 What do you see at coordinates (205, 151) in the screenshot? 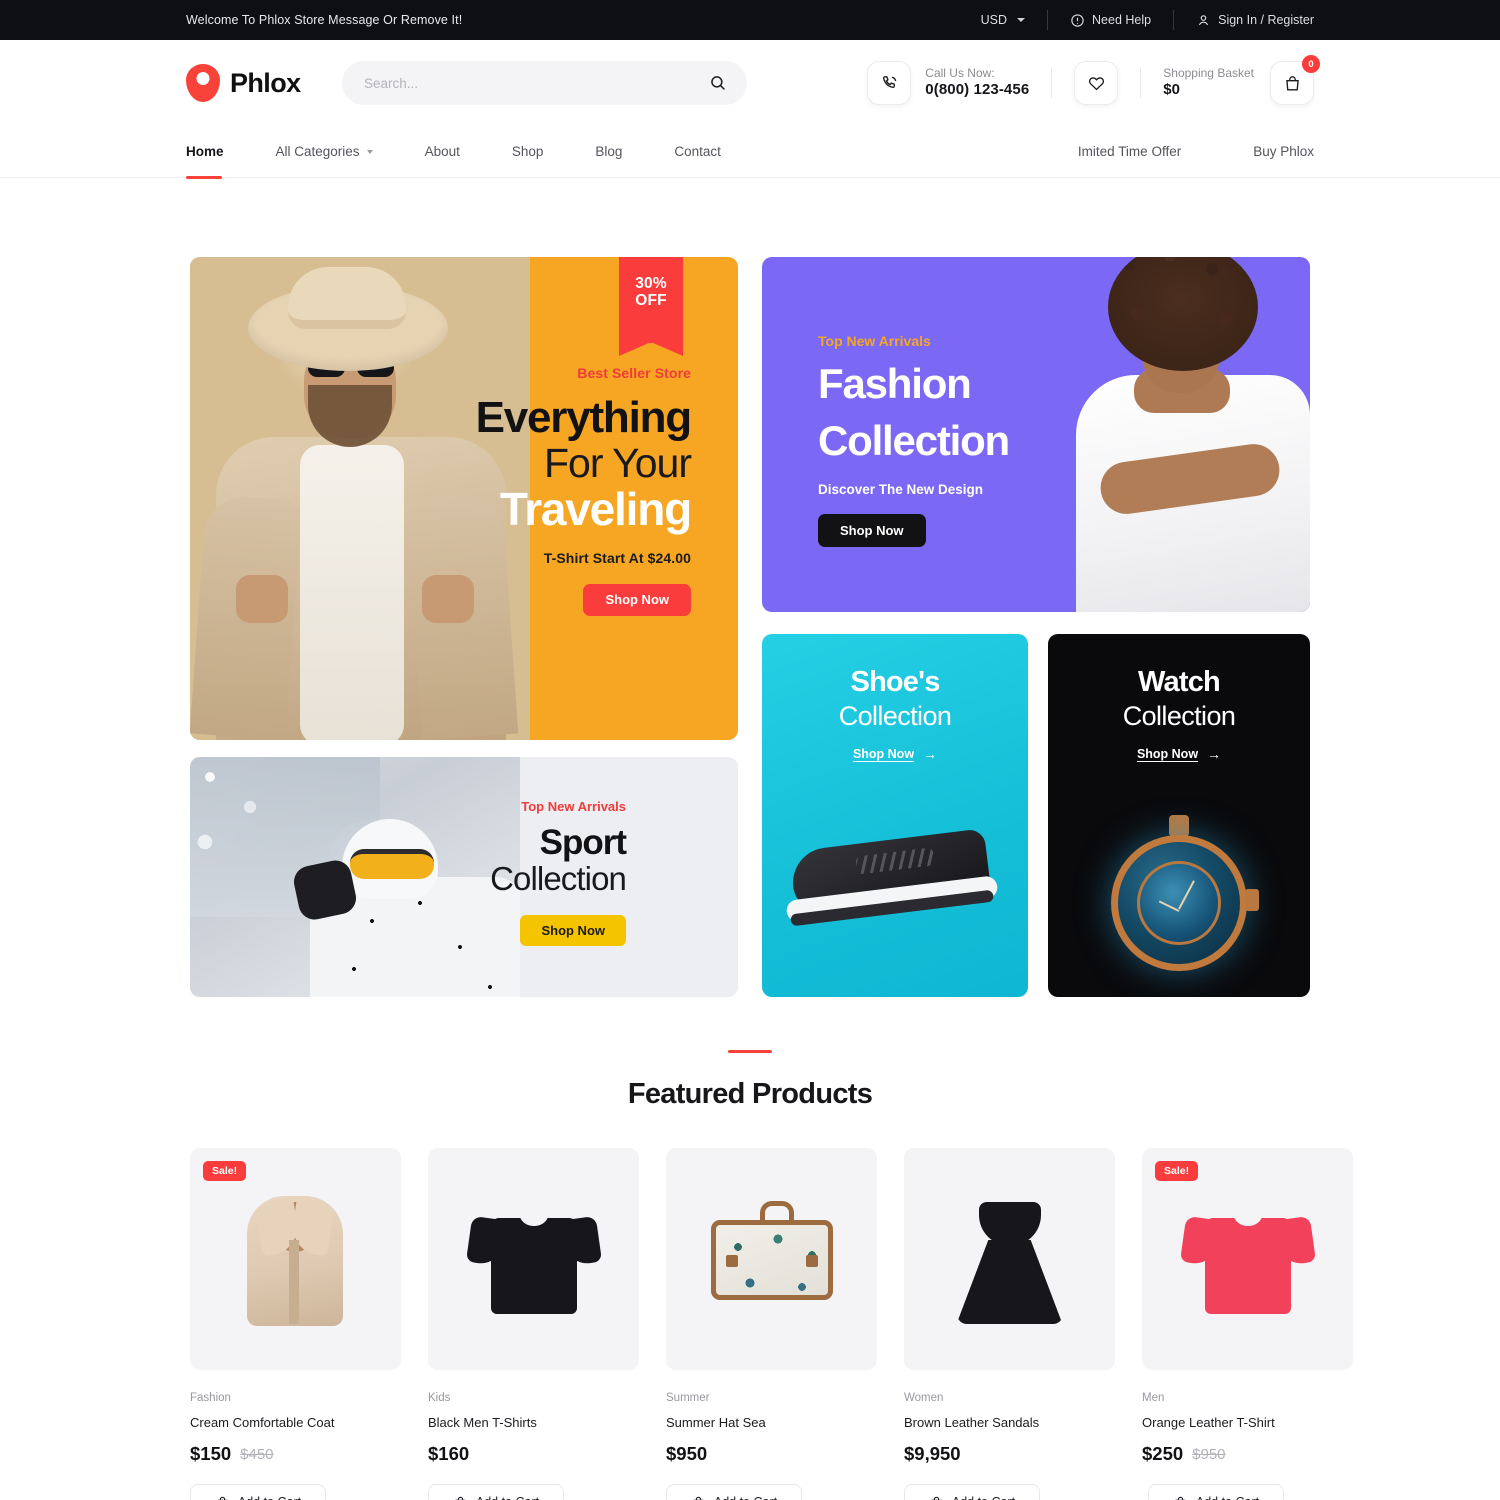
I see `nav-label: Home` at bounding box center [205, 151].